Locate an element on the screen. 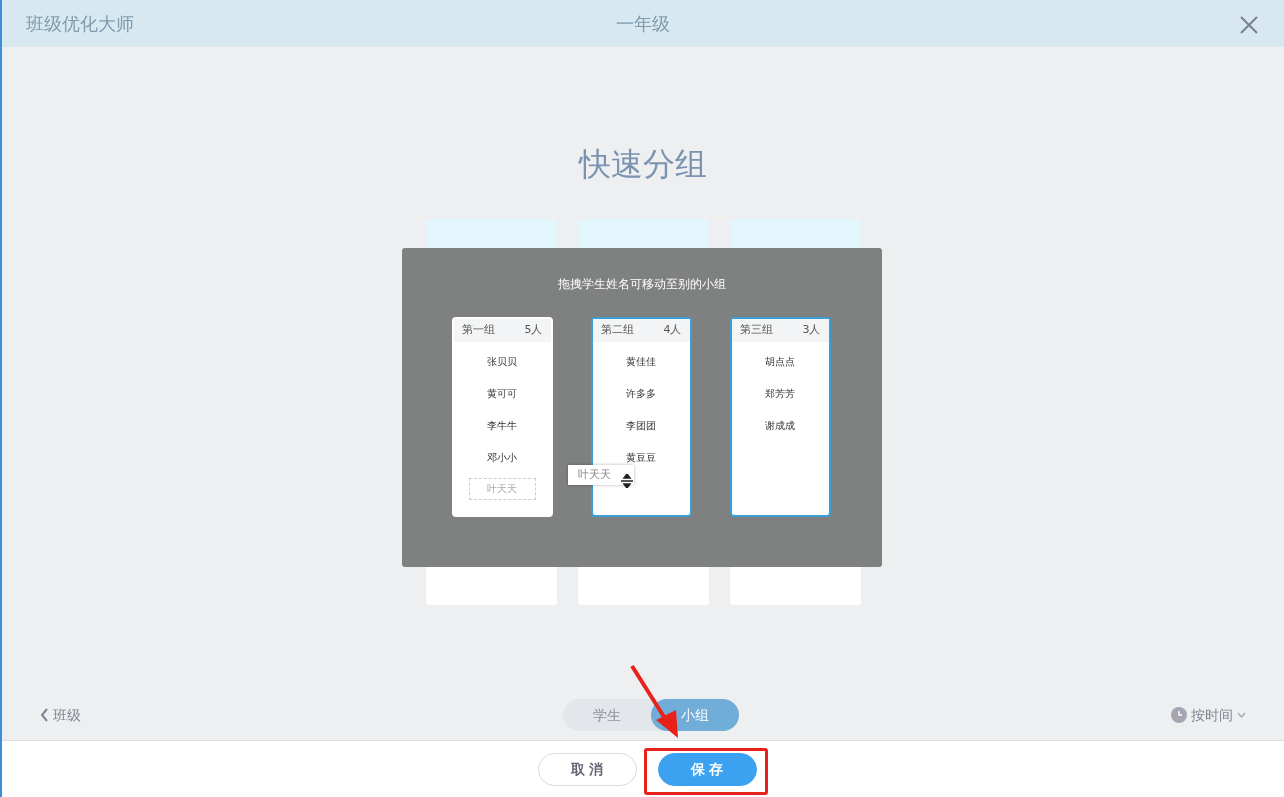  group-name: 第三组 is located at coordinates (756, 330).